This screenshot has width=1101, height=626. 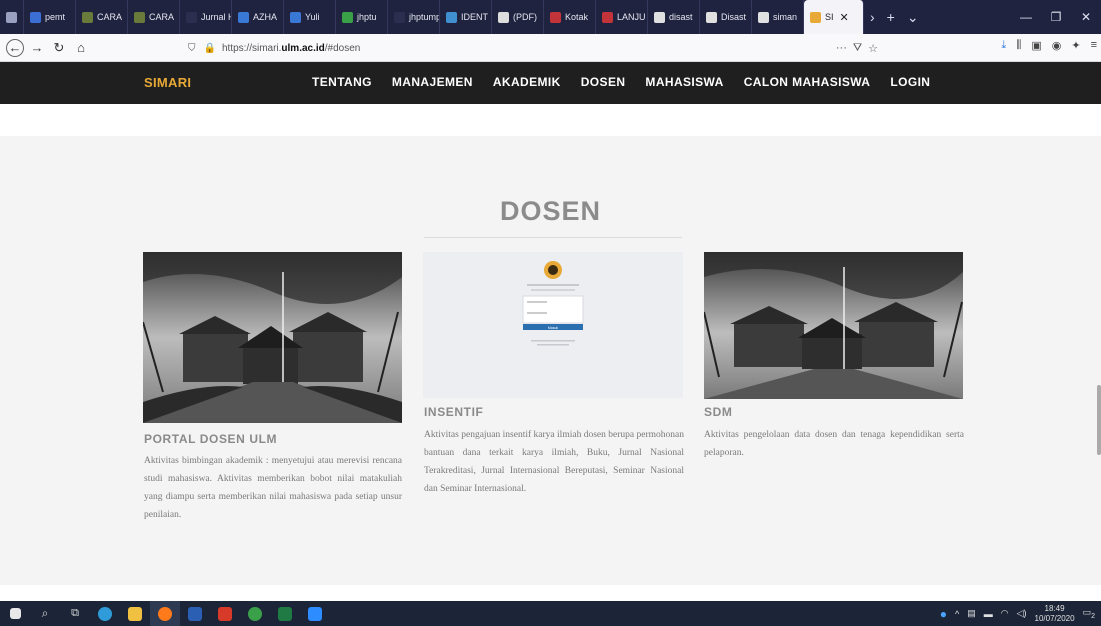 What do you see at coordinates (453, 412) in the screenshot?
I see `card-title-insentif: INSENTIF` at bounding box center [453, 412].